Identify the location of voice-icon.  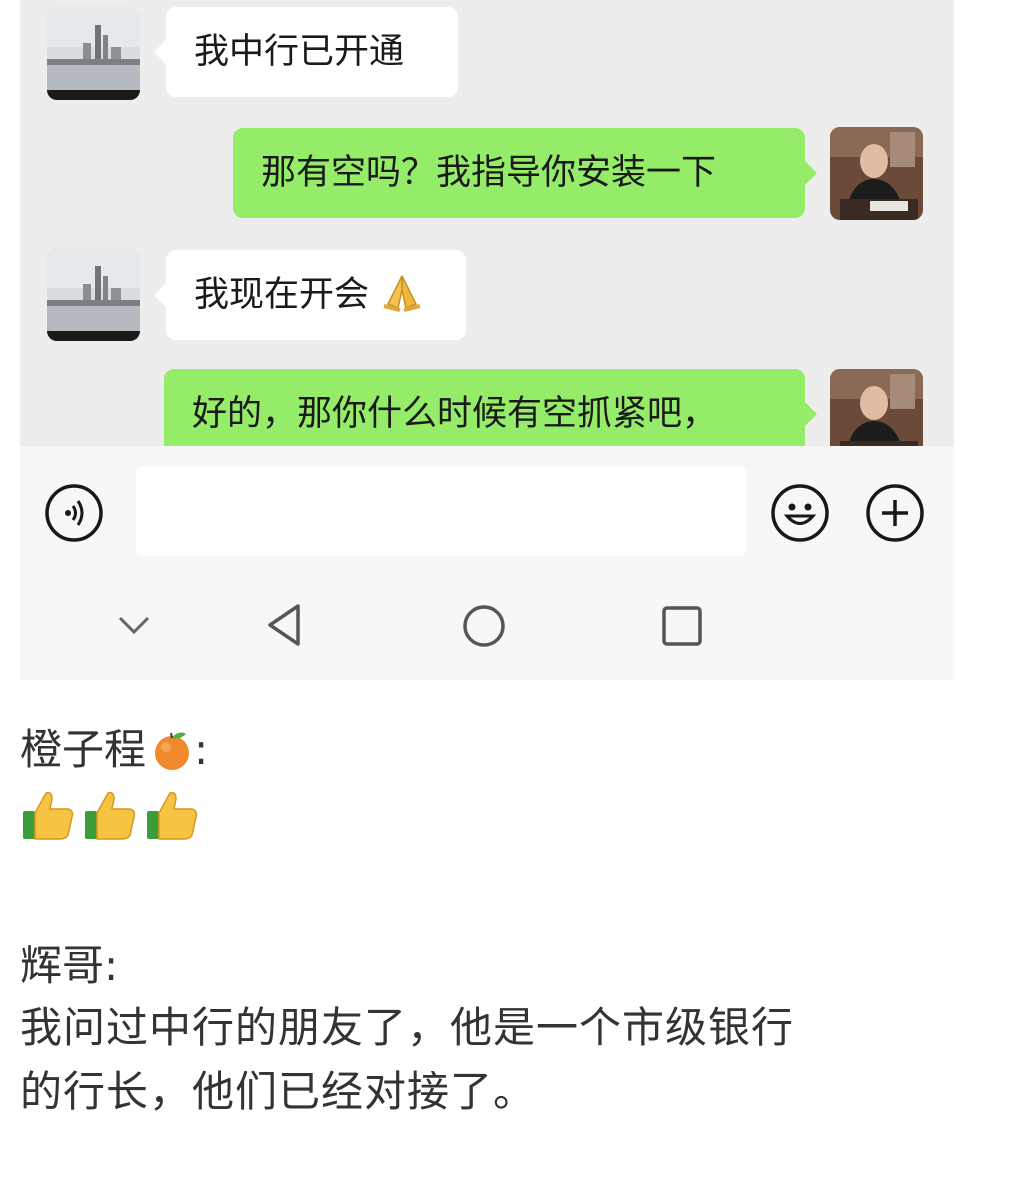
(74, 513).